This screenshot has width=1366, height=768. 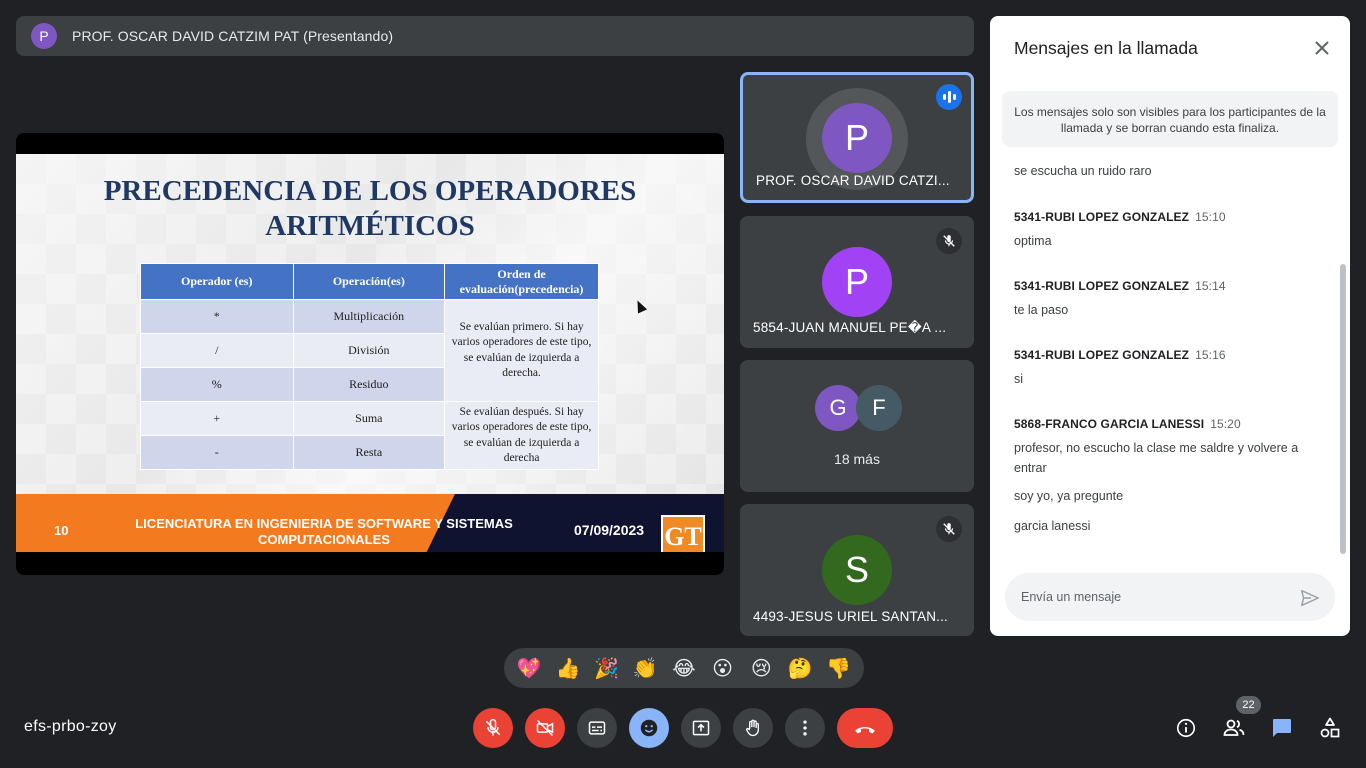 What do you see at coordinates (1033, 241) in the screenshot?
I see `chat-message-text: optima` at bounding box center [1033, 241].